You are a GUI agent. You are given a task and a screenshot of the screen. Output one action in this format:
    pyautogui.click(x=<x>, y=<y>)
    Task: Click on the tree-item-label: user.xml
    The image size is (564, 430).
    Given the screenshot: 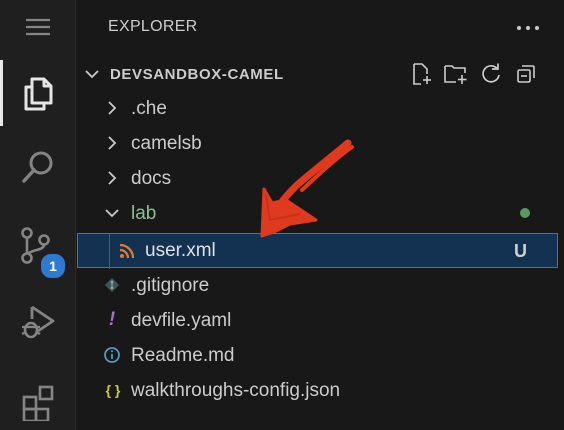 What is the action you would take?
    pyautogui.click(x=180, y=250)
    